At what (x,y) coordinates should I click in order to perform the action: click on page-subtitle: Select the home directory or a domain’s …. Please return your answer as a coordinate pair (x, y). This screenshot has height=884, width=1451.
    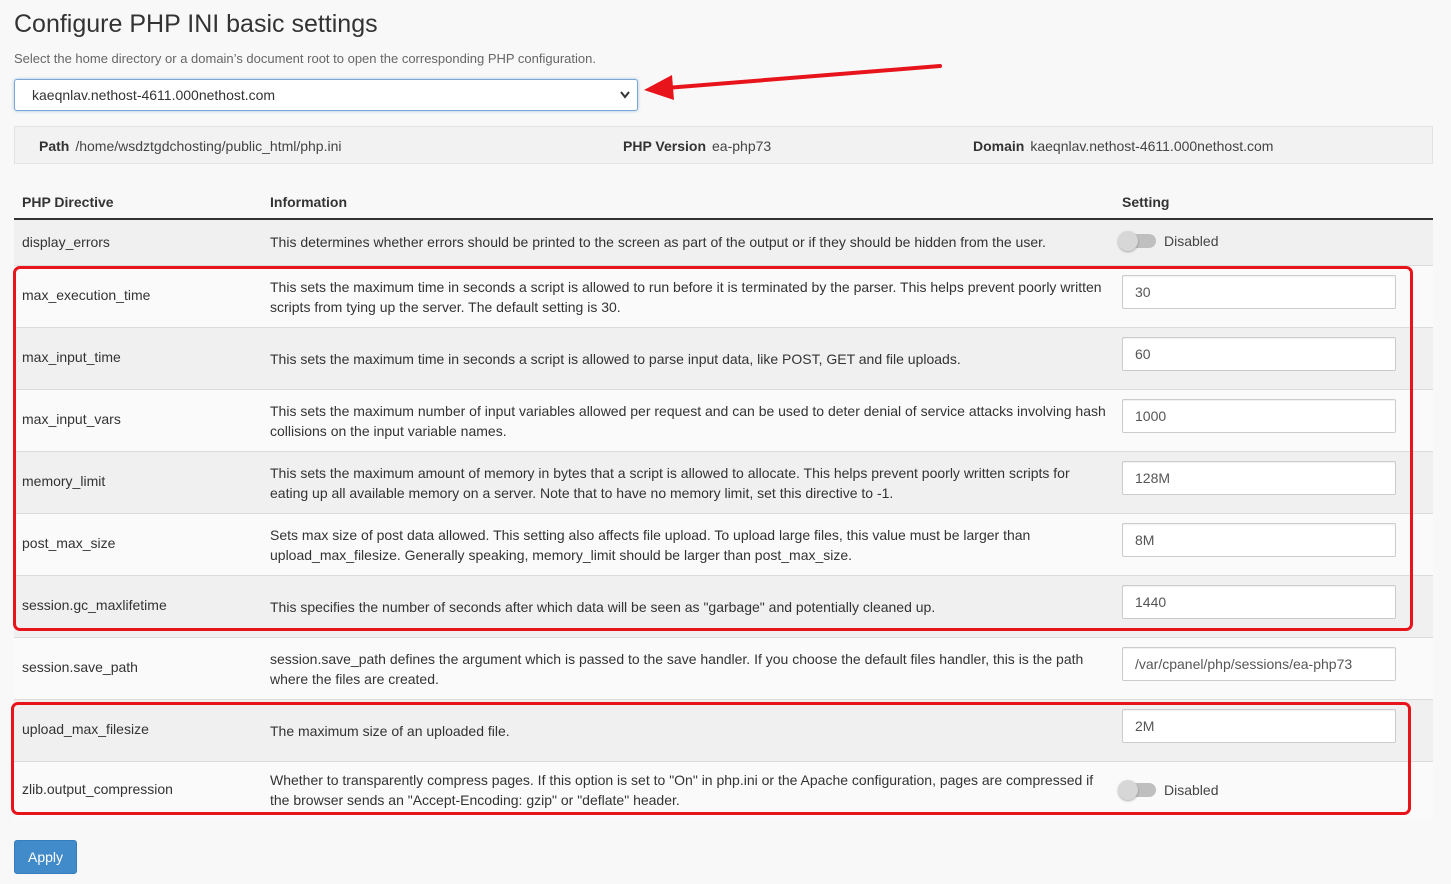
    Looking at the image, I should click on (305, 58).